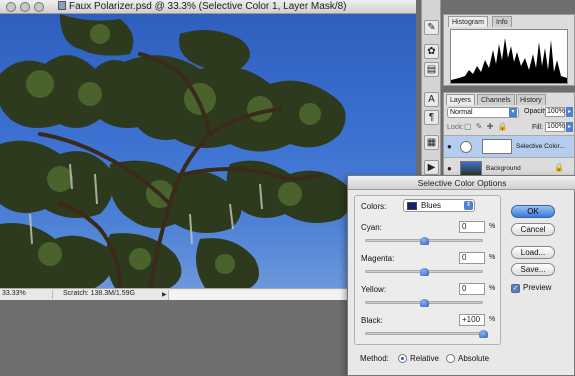 The image size is (575, 376). Describe the element at coordinates (515, 288) in the screenshot. I see `preview-checkbox: ✓` at that location.